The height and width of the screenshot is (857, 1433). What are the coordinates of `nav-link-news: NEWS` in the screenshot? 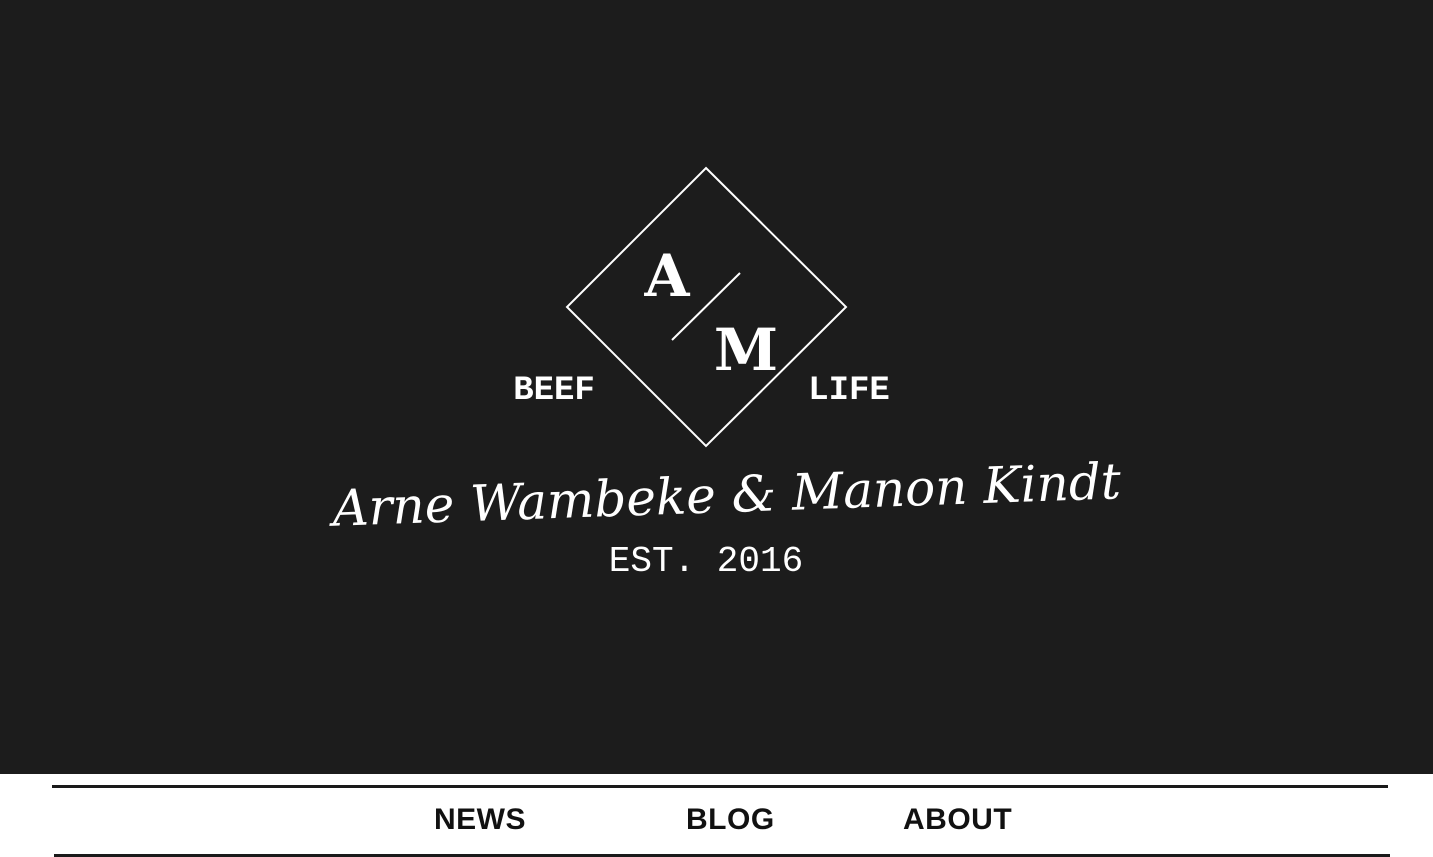 It's located at (480, 820).